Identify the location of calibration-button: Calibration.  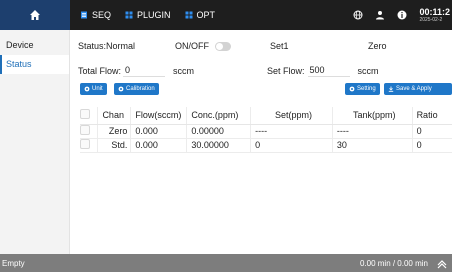
(136, 89).